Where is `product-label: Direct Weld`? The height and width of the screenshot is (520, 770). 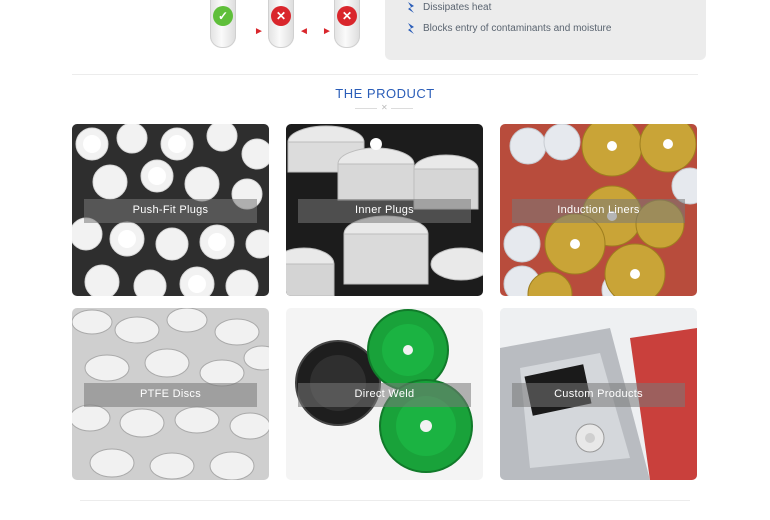 product-label: Direct Weld is located at coordinates (384, 394).